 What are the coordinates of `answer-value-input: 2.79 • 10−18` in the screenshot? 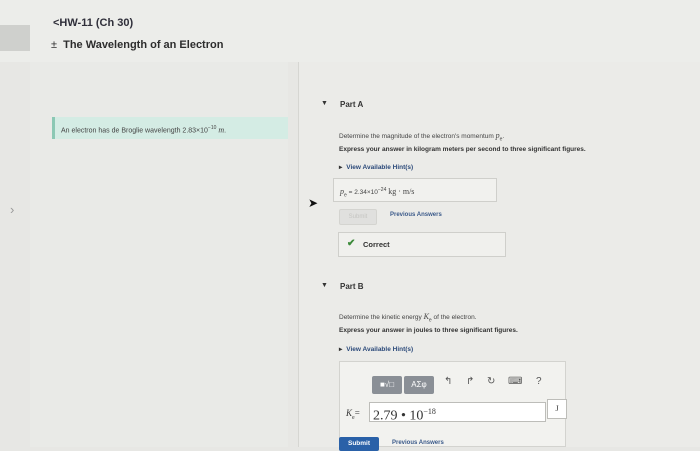 It's located at (457, 413).